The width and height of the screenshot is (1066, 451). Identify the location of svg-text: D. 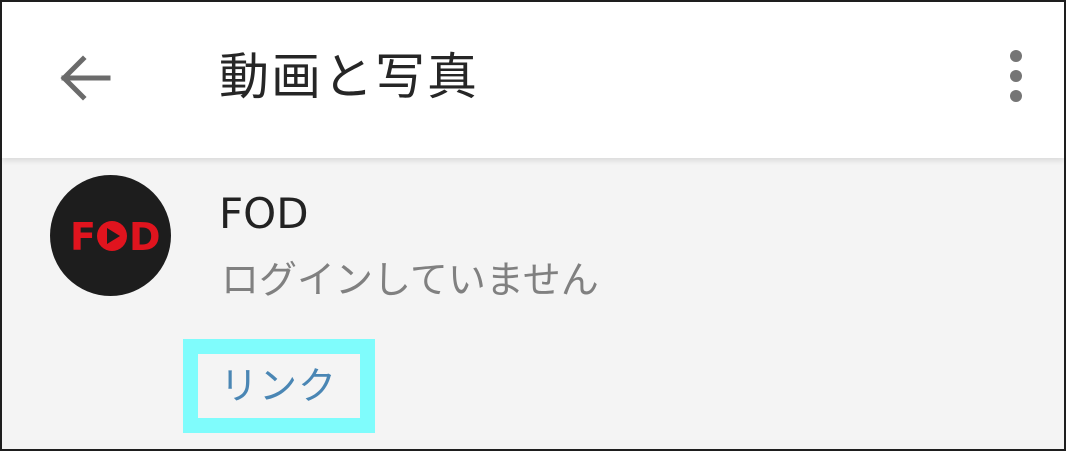
(145, 237).